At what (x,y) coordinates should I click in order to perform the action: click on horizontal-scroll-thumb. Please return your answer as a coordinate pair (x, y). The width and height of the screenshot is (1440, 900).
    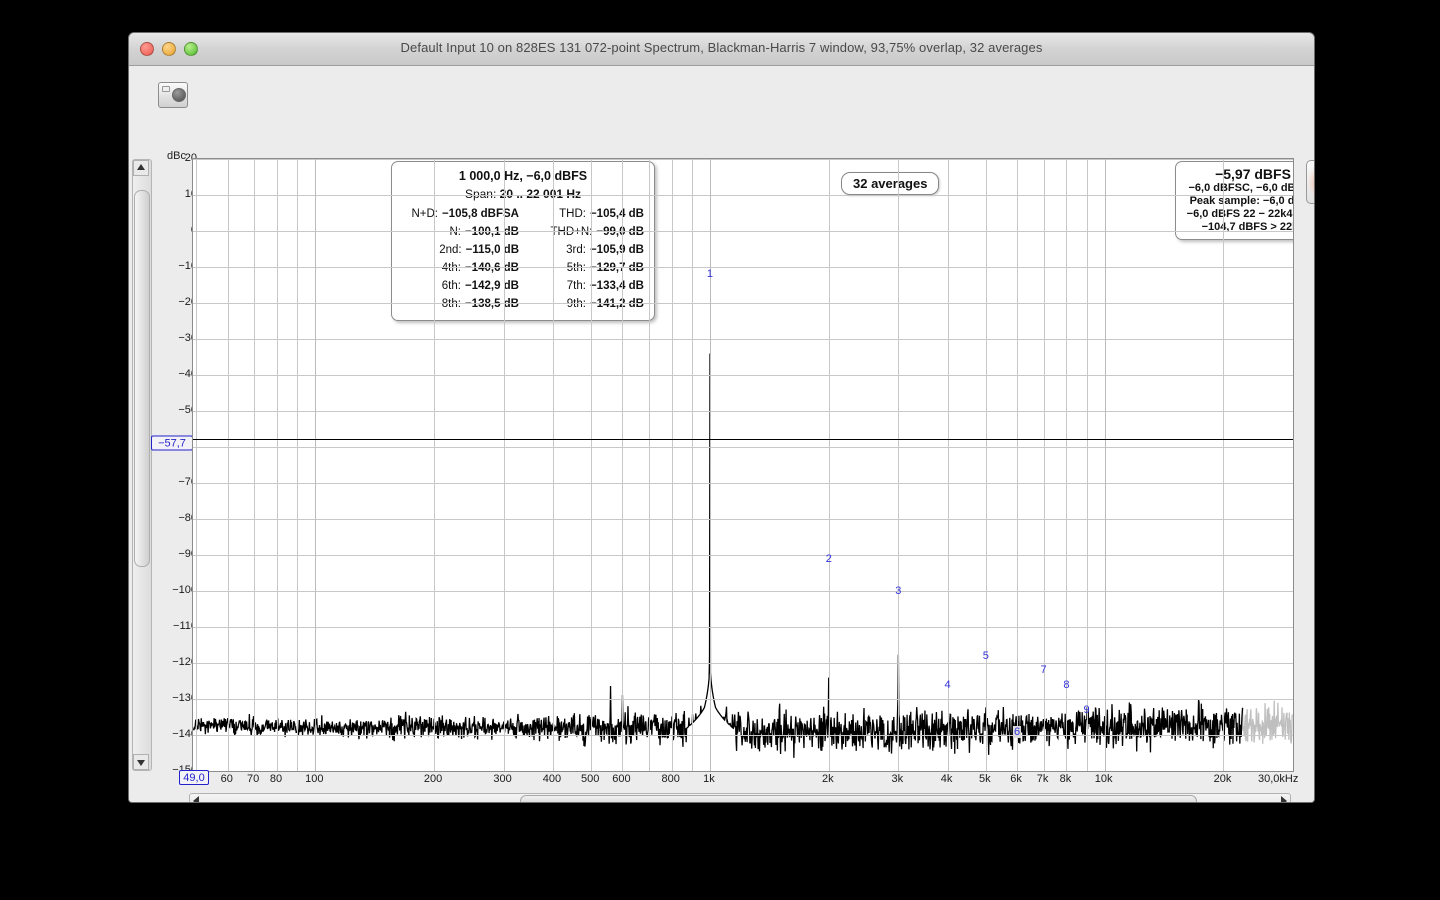
    Looking at the image, I should click on (858, 798).